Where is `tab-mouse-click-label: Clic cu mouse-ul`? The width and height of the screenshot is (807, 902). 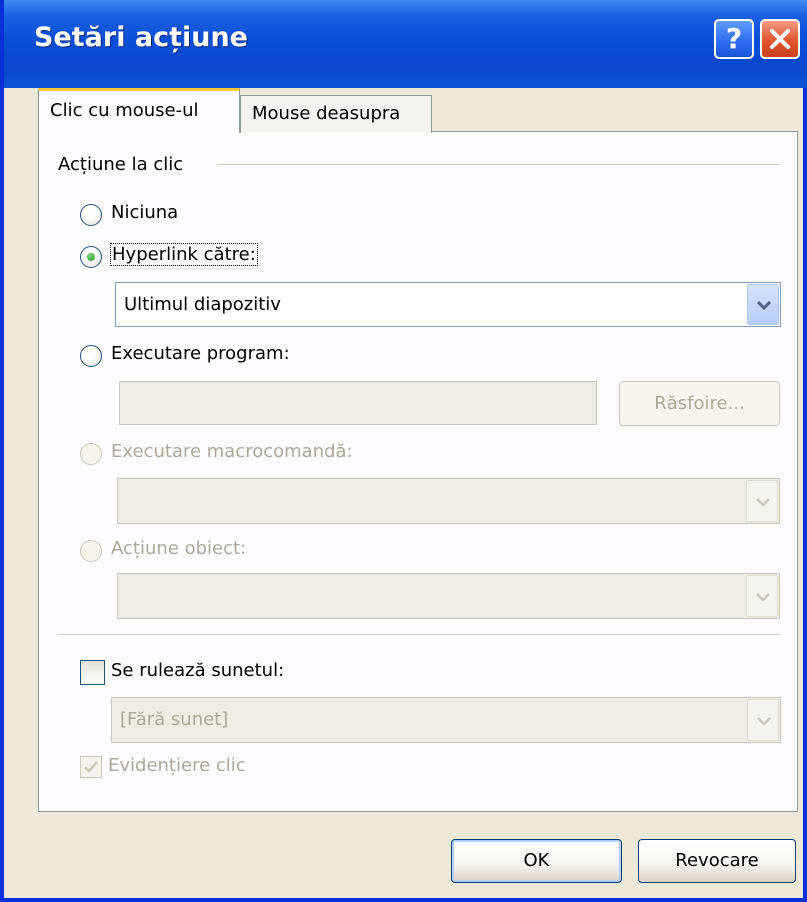
tab-mouse-click-label: Clic cu mouse-ul is located at coordinates (124, 110).